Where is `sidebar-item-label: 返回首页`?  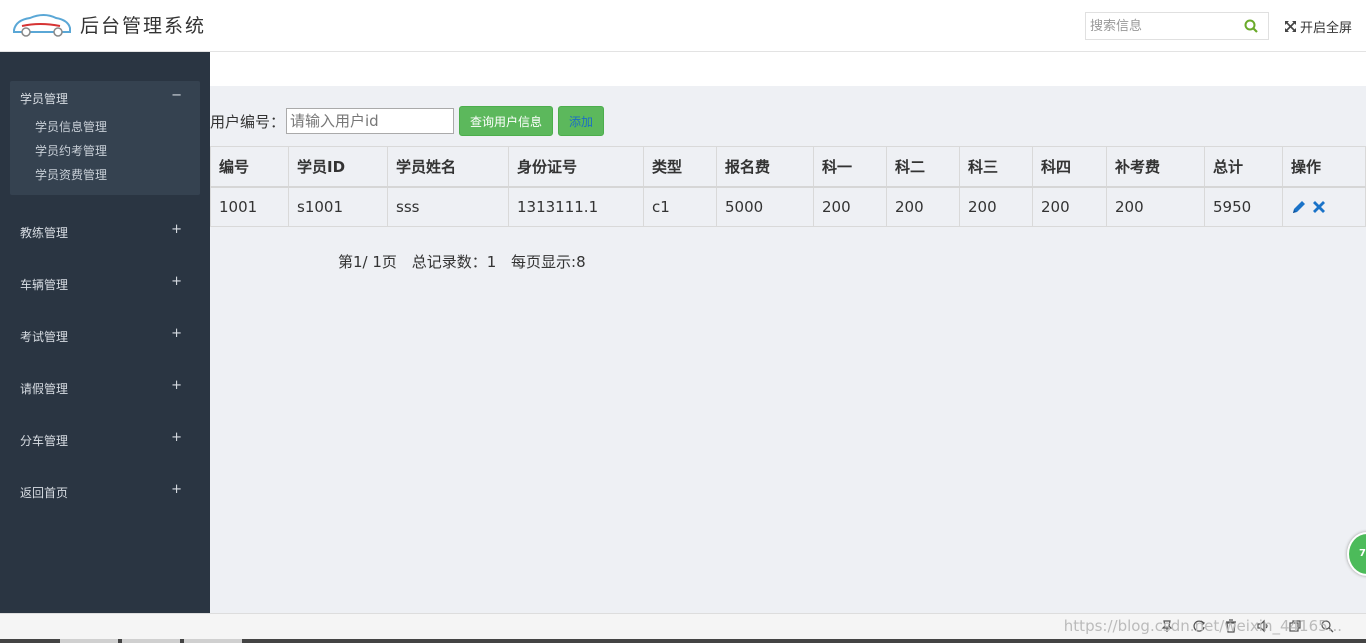 sidebar-item-label: 返回首页 is located at coordinates (44, 493).